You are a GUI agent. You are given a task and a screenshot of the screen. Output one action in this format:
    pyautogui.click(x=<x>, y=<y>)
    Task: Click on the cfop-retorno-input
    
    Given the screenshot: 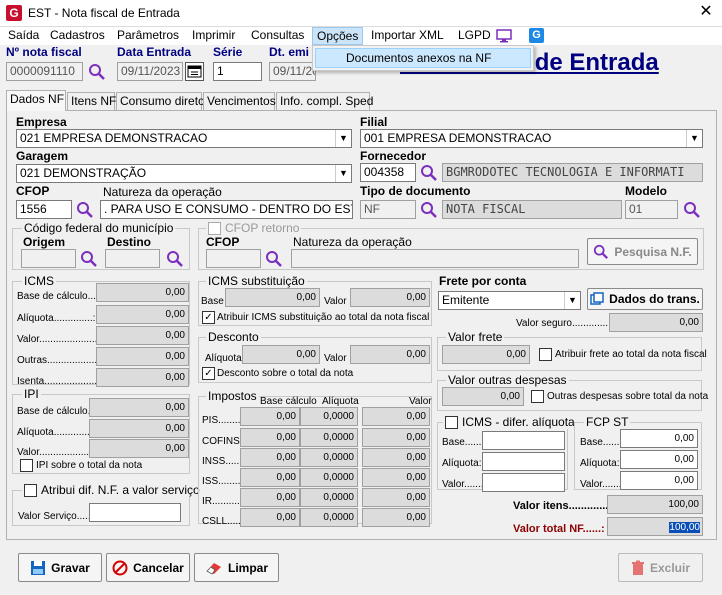 What is the action you would take?
    pyautogui.click(x=233, y=258)
    